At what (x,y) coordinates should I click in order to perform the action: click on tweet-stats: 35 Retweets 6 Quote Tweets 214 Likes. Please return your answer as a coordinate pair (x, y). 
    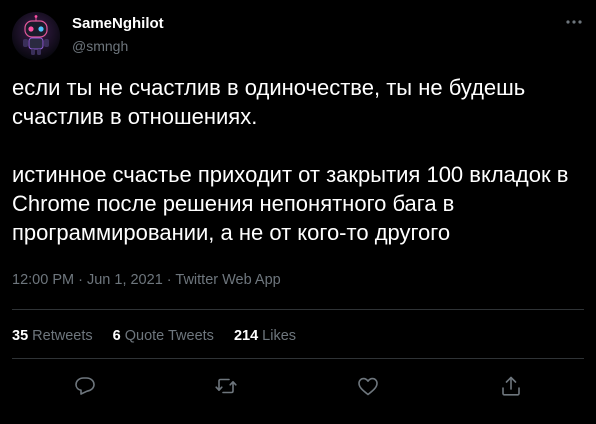
    Looking at the image, I should click on (164, 336).